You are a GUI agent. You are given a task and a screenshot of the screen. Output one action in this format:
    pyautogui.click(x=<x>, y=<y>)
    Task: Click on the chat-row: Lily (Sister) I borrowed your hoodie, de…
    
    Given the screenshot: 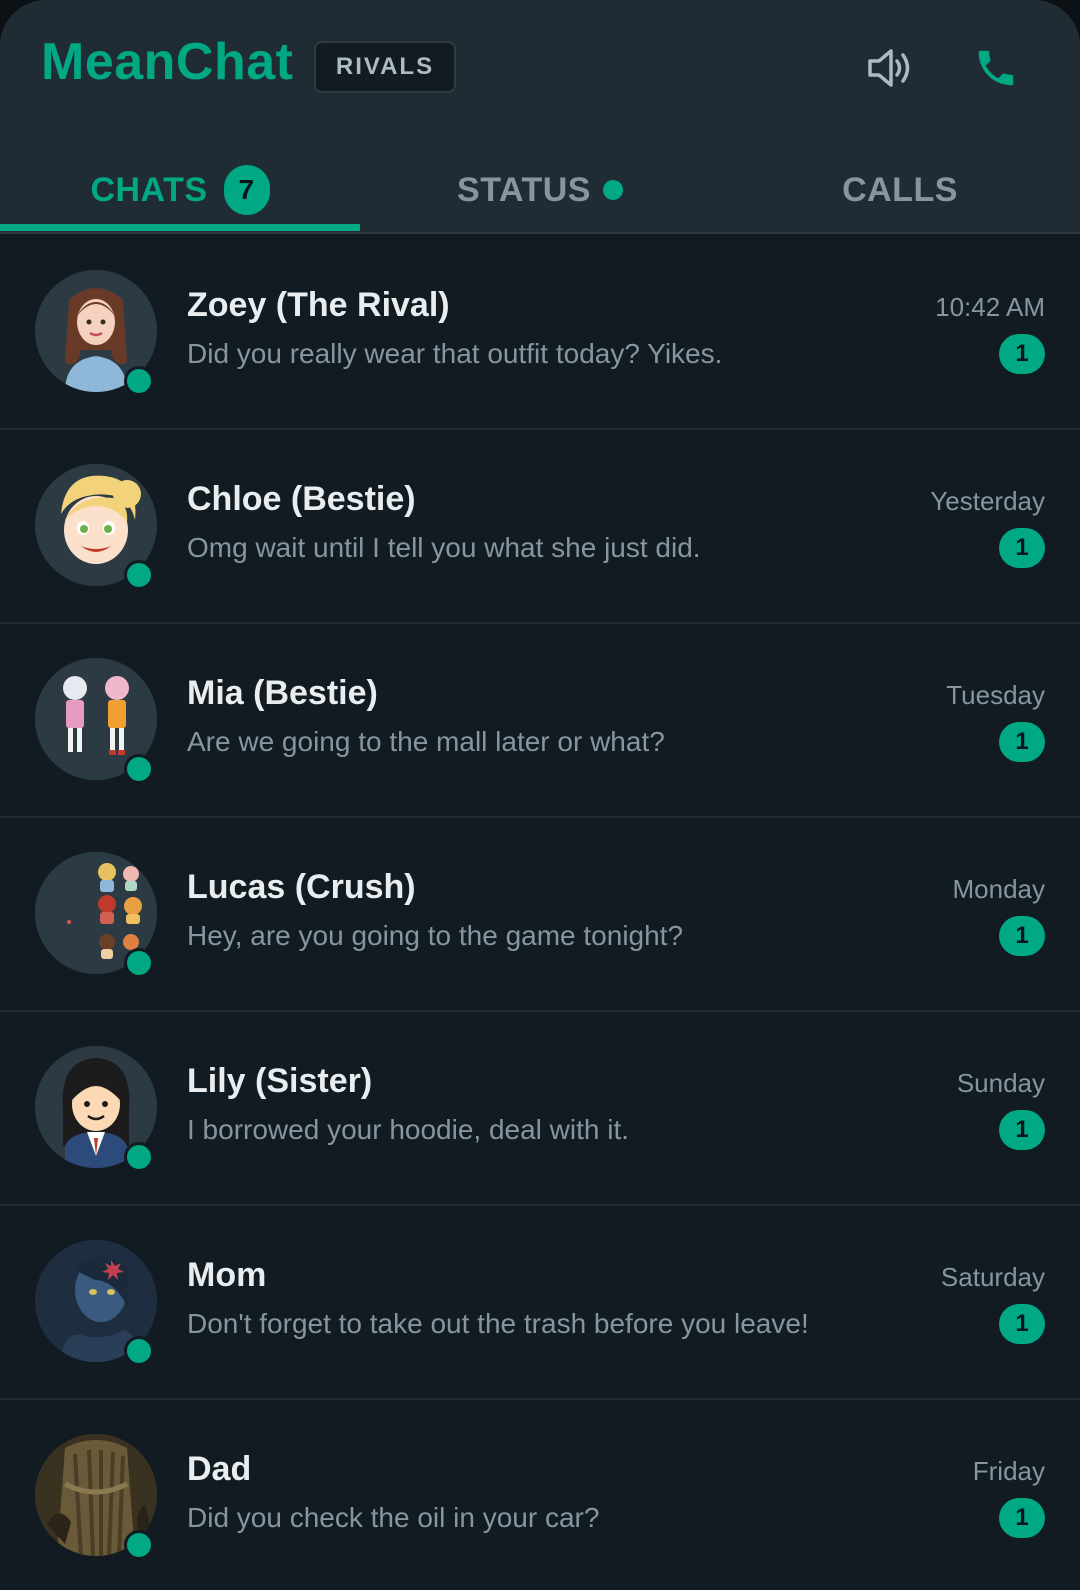 What is the action you would take?
    pyautogui.click(x=540, y=1109)
    